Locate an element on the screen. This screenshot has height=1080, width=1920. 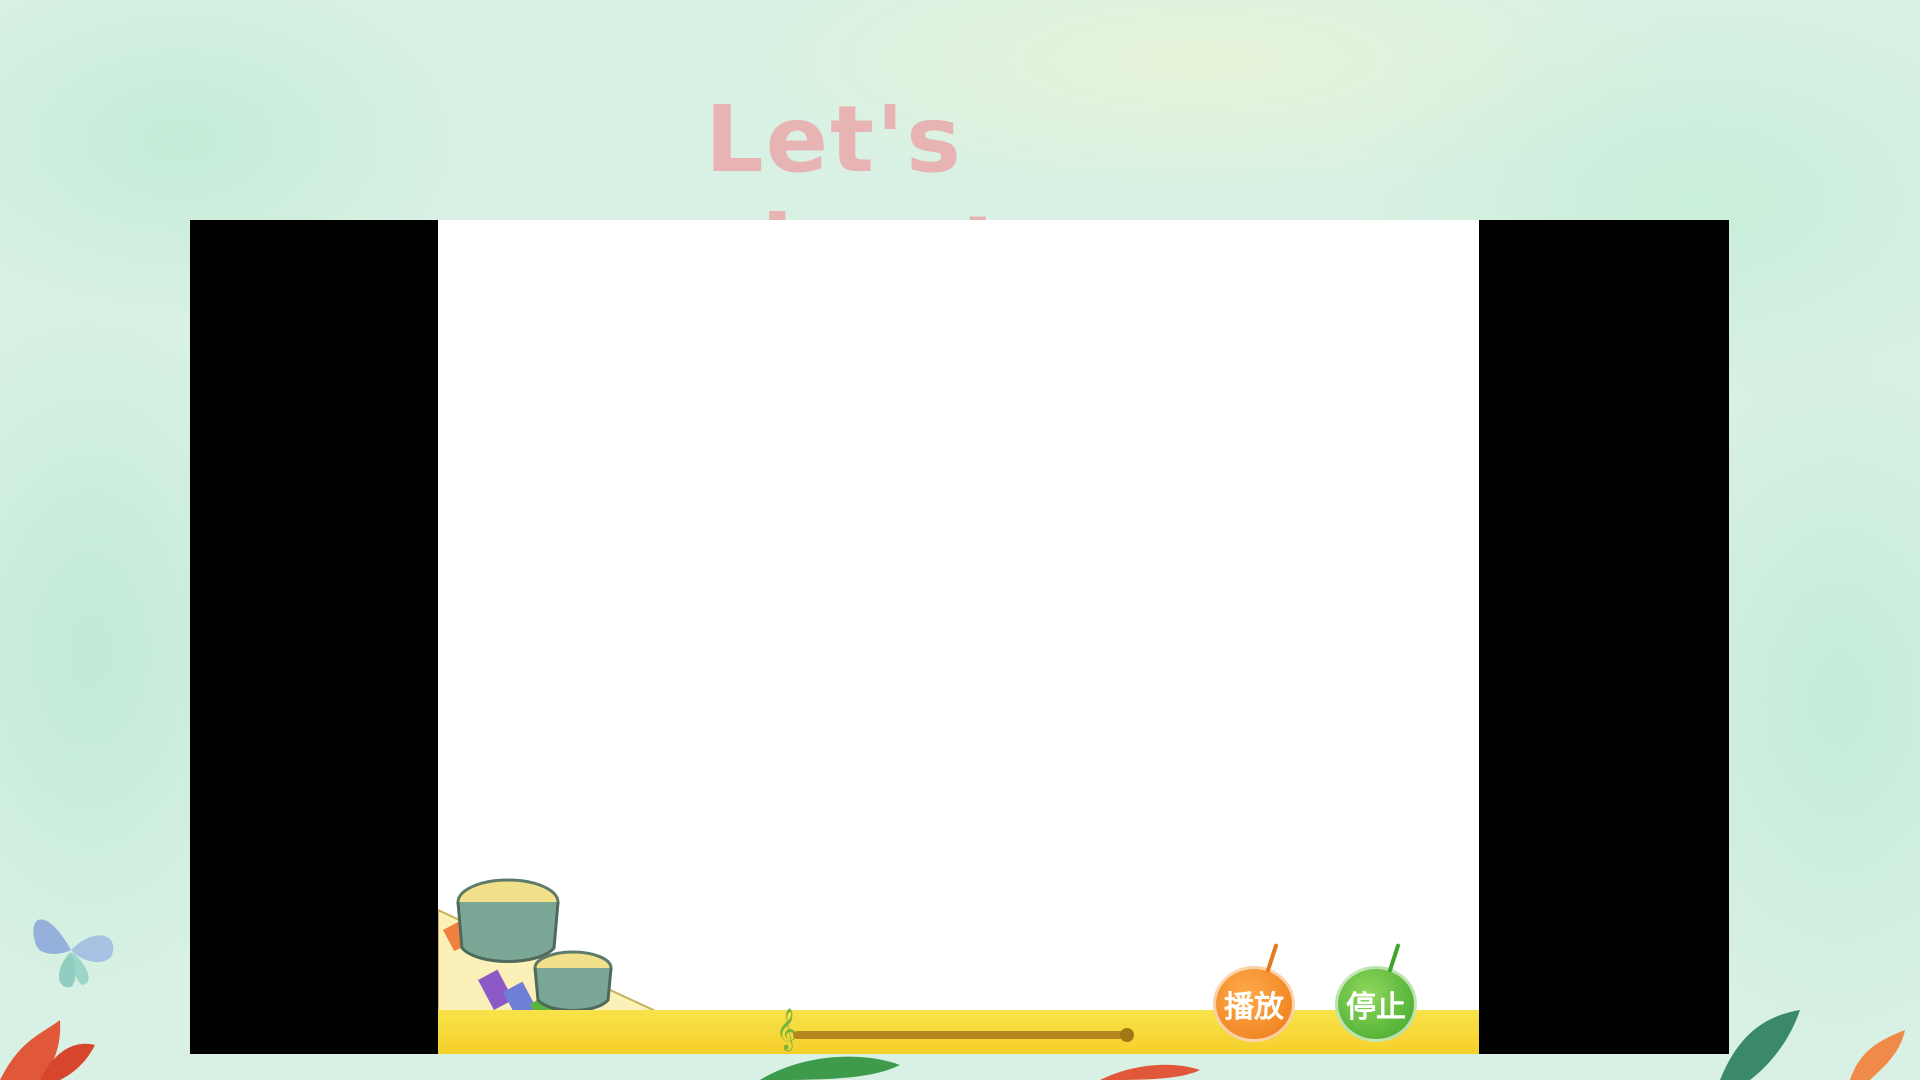
progress-handle is located at coordinates (1127, 1035).